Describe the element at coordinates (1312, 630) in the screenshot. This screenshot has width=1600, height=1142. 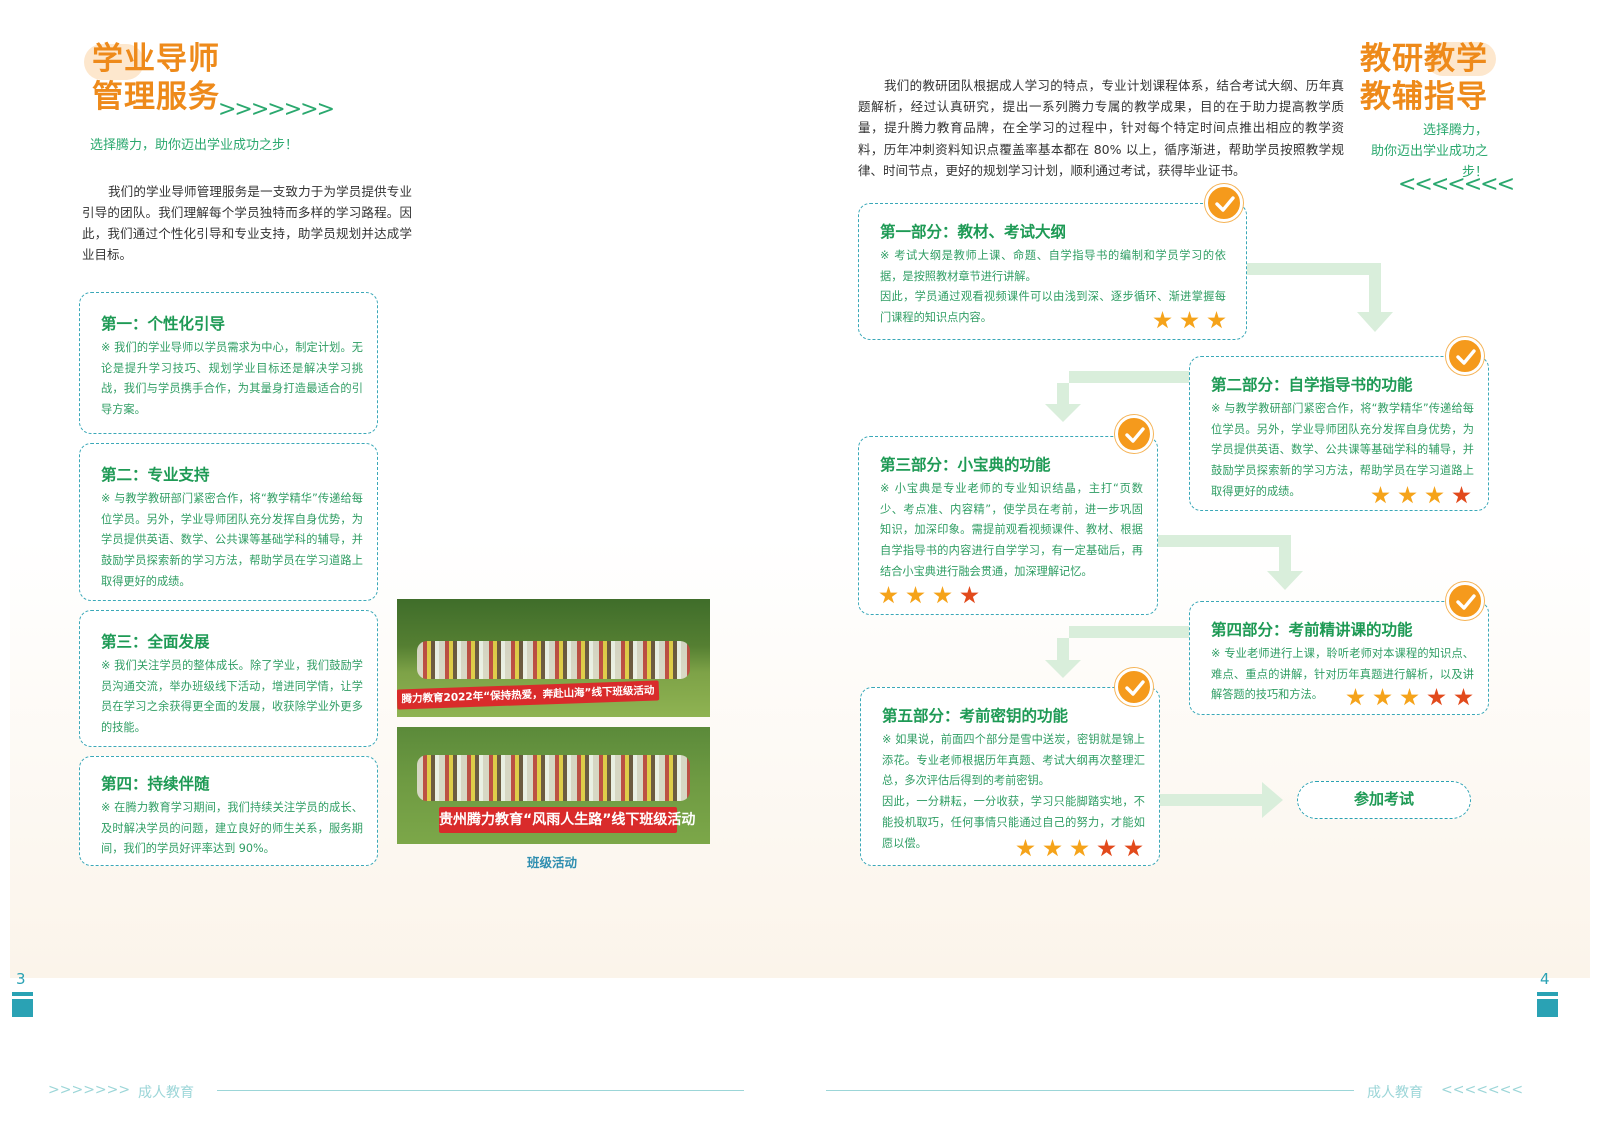
I see `part-title: 第四部分：考前精讲课的功能` at that location.